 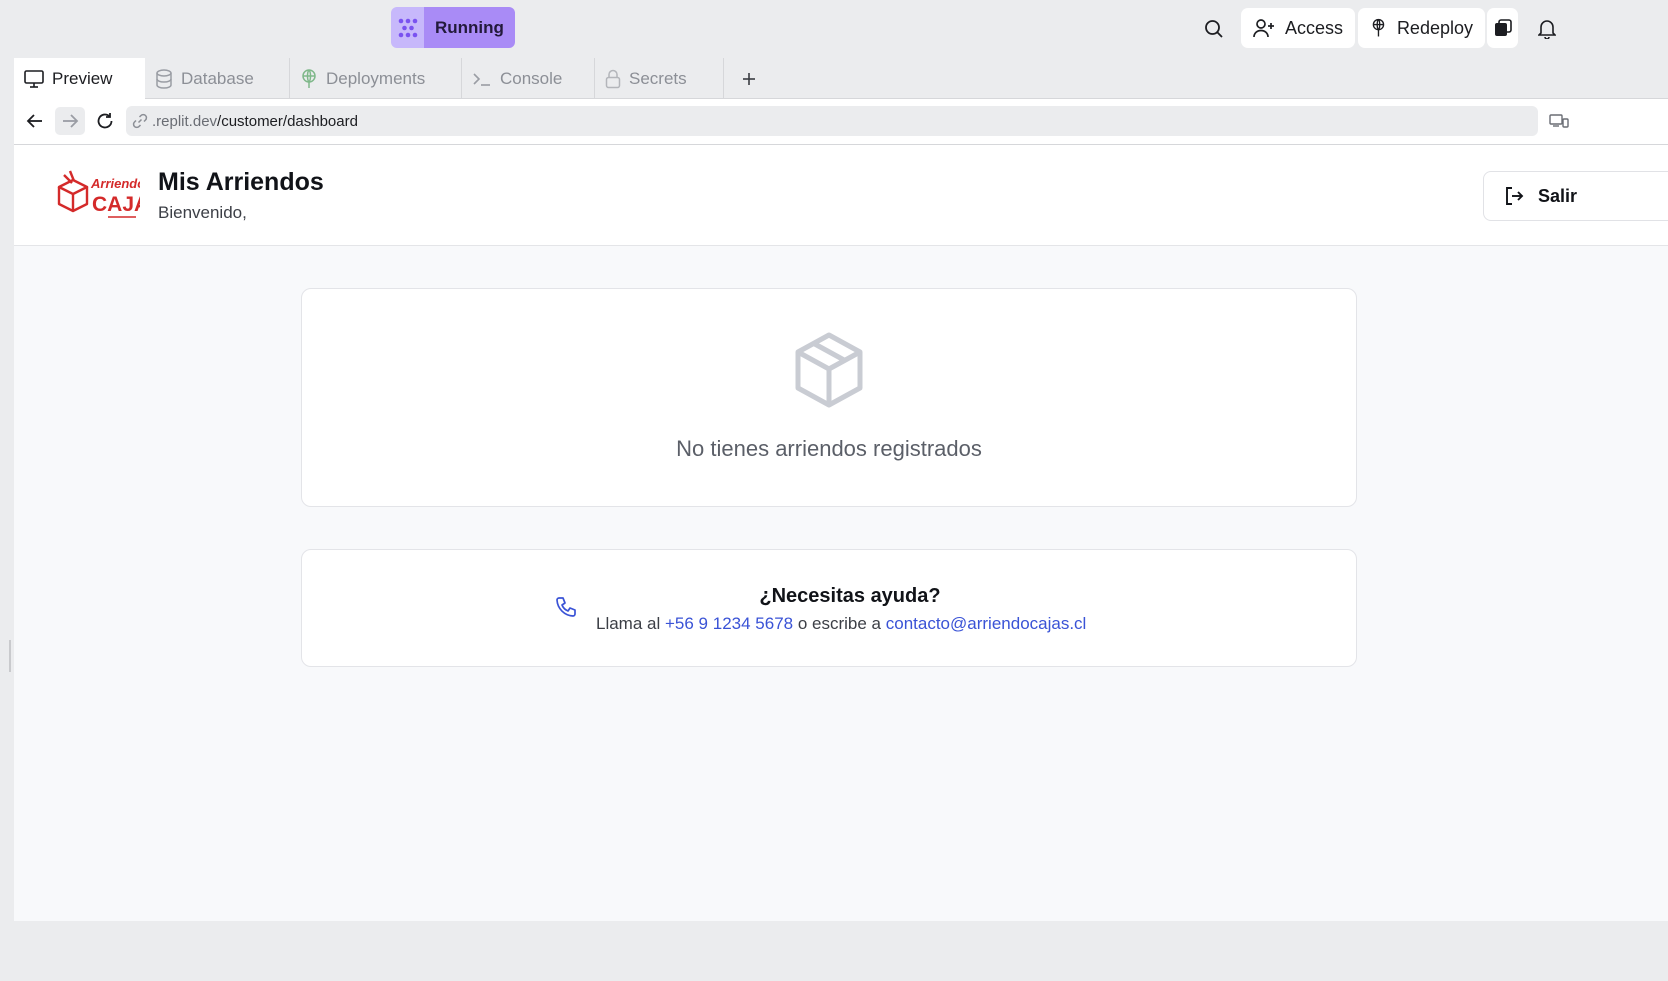 I want to click on forward-button, so click(x=70, y=121).